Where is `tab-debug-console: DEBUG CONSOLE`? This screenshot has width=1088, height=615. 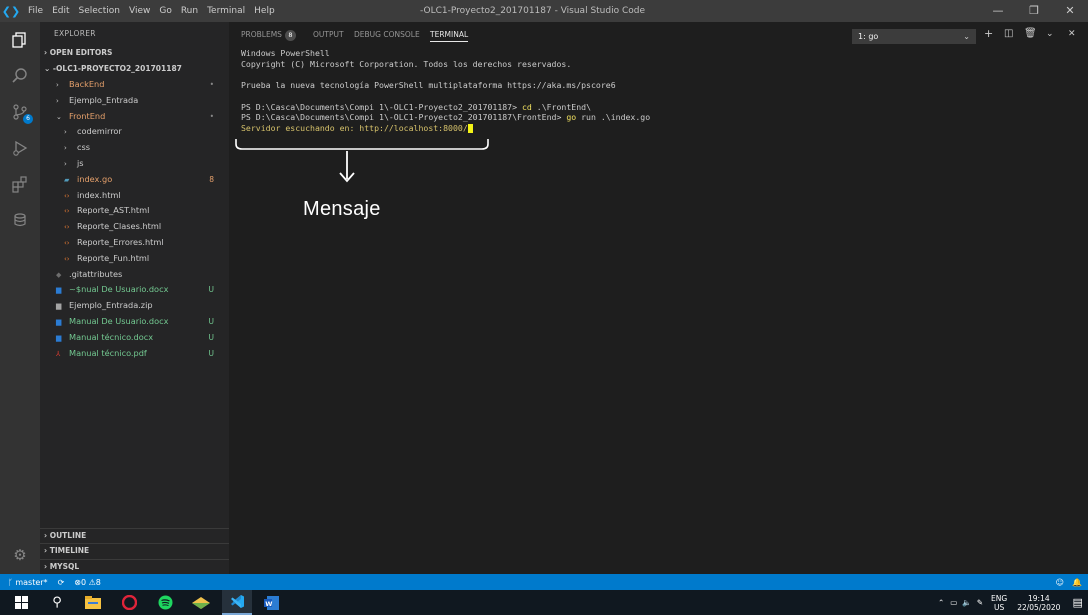 tab-debug-console: DEBUG CONSOLE is located at coordinates (387, 35).